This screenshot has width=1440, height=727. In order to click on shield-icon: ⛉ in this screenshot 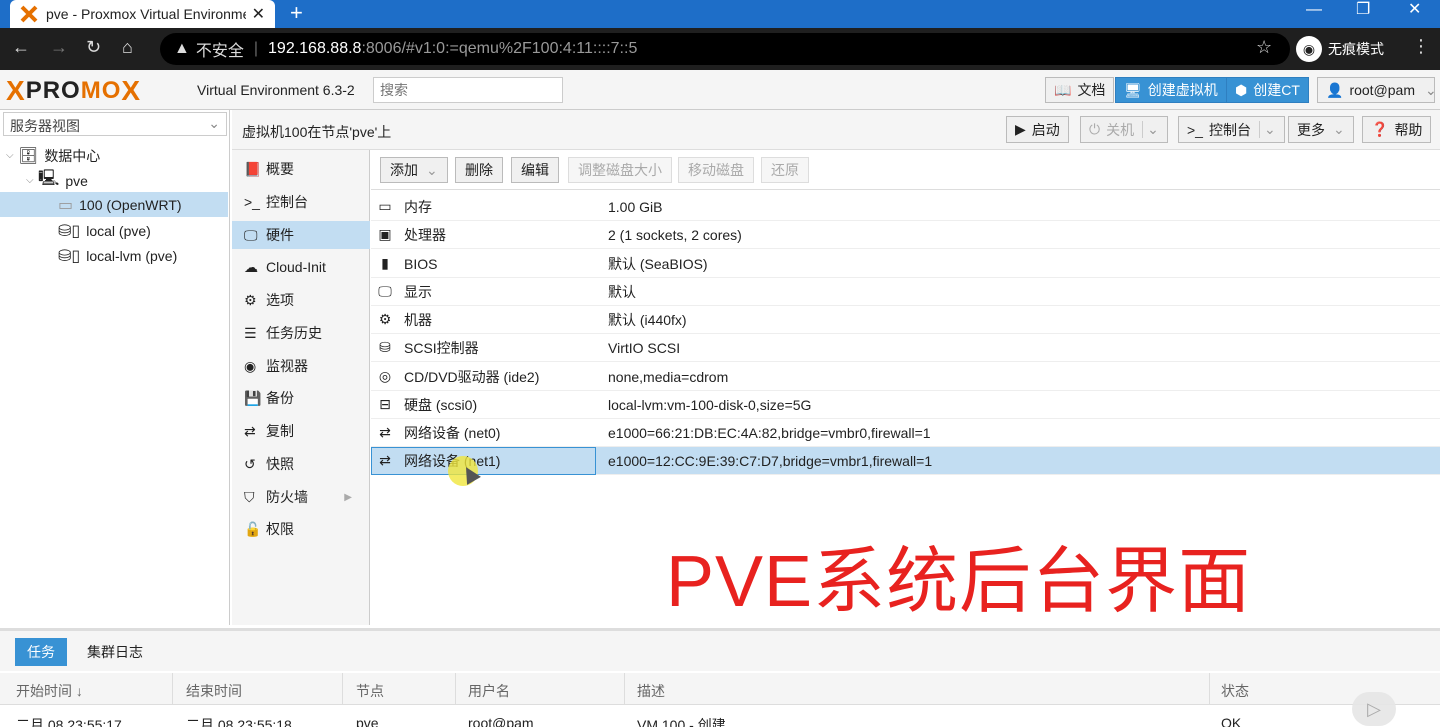, I will do `click(249, 496)`.